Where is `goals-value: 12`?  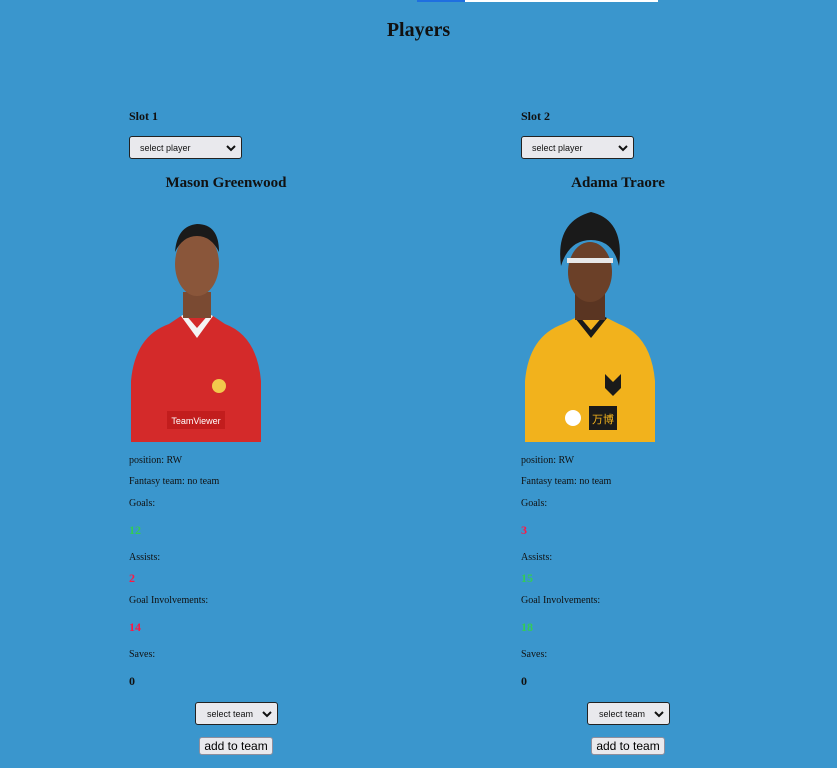 goals-value: 12 is located at coordinates (135, 530).